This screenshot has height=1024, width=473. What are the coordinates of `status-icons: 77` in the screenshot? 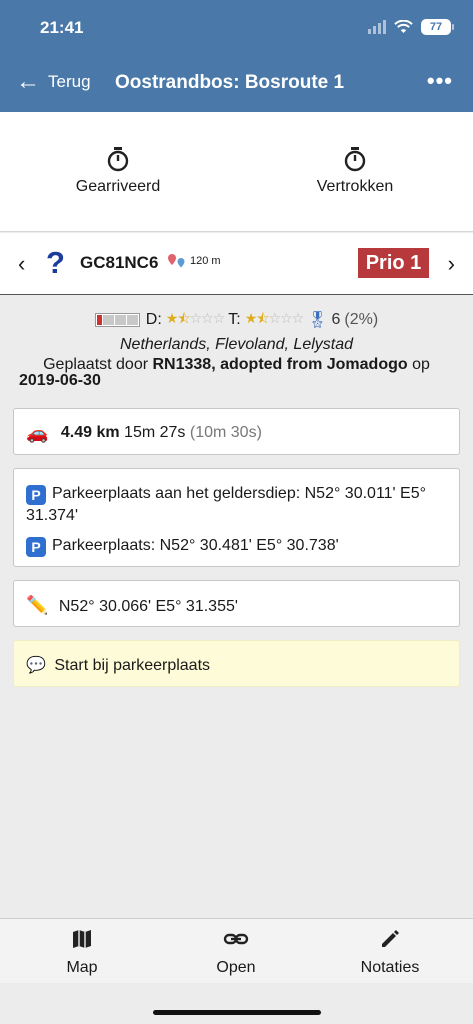 It's located at (411, 27).